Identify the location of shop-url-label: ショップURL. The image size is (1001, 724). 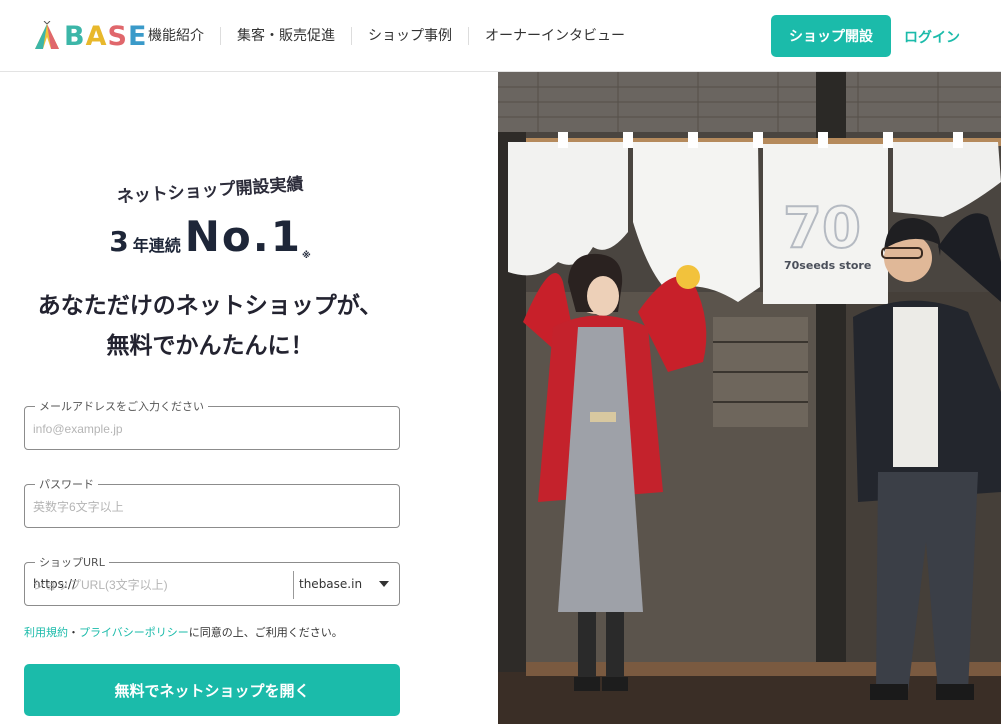
(72, 562).